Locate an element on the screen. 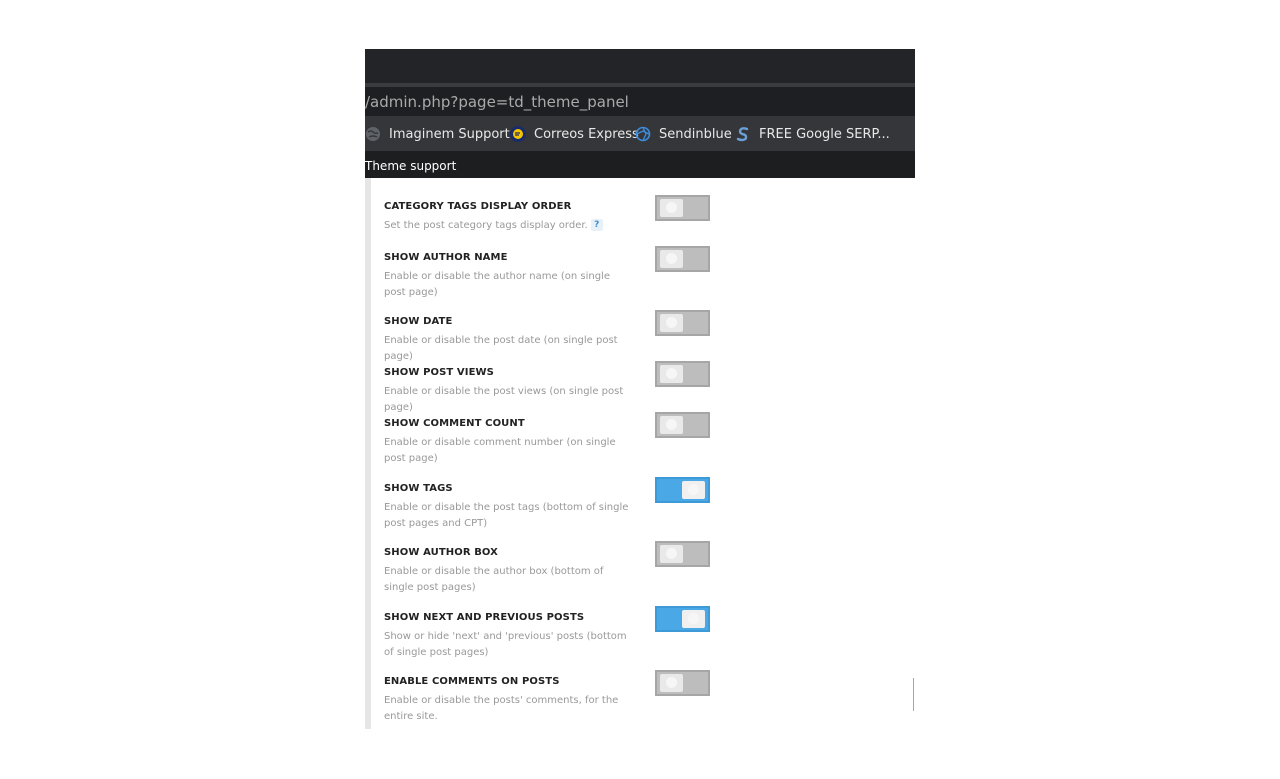  text-cursor-line is located at coordinates (913, 694).